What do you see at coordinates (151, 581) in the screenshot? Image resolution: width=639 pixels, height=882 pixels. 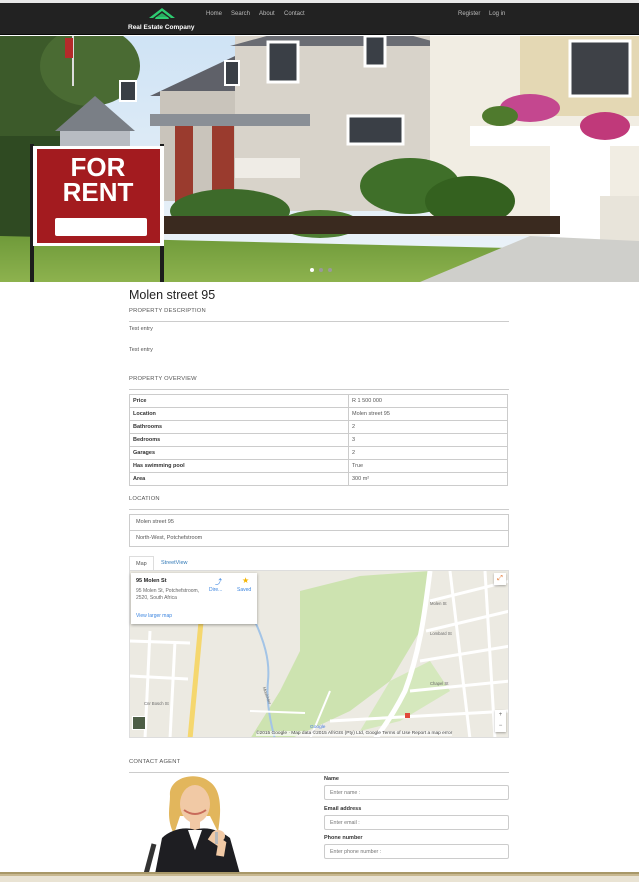 I see `info-place-name: 95 Molen St` at bounding box center [151, 581].